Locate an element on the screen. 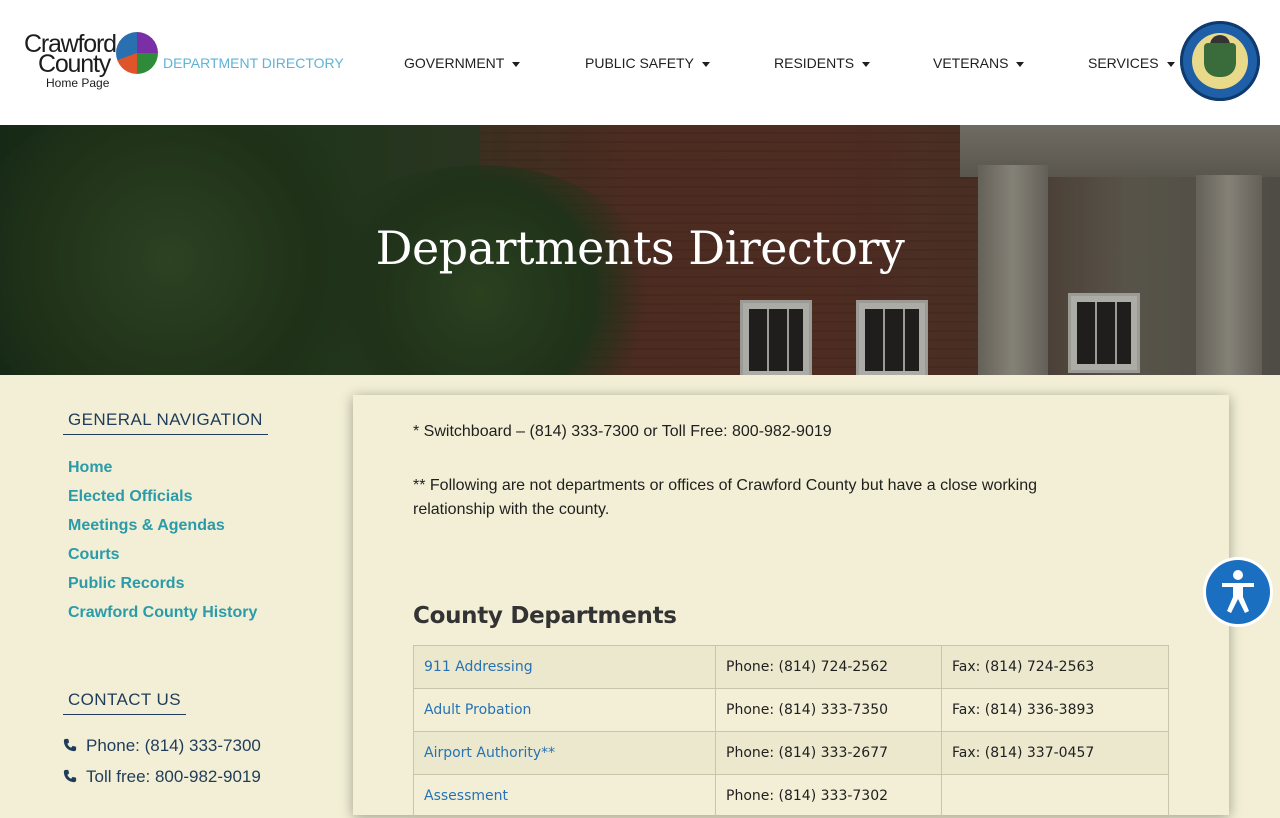  nav-veterans-label: VETERANS is located at coordinates (971, 63).